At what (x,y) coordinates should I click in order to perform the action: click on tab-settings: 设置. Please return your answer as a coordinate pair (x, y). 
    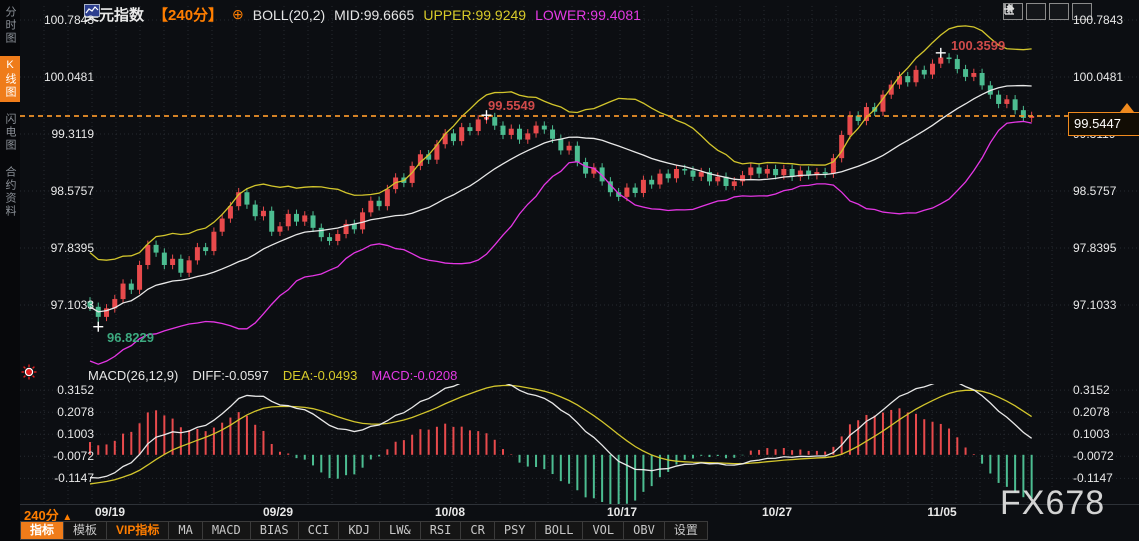
    Looking at the image, I should click on (686, 530).